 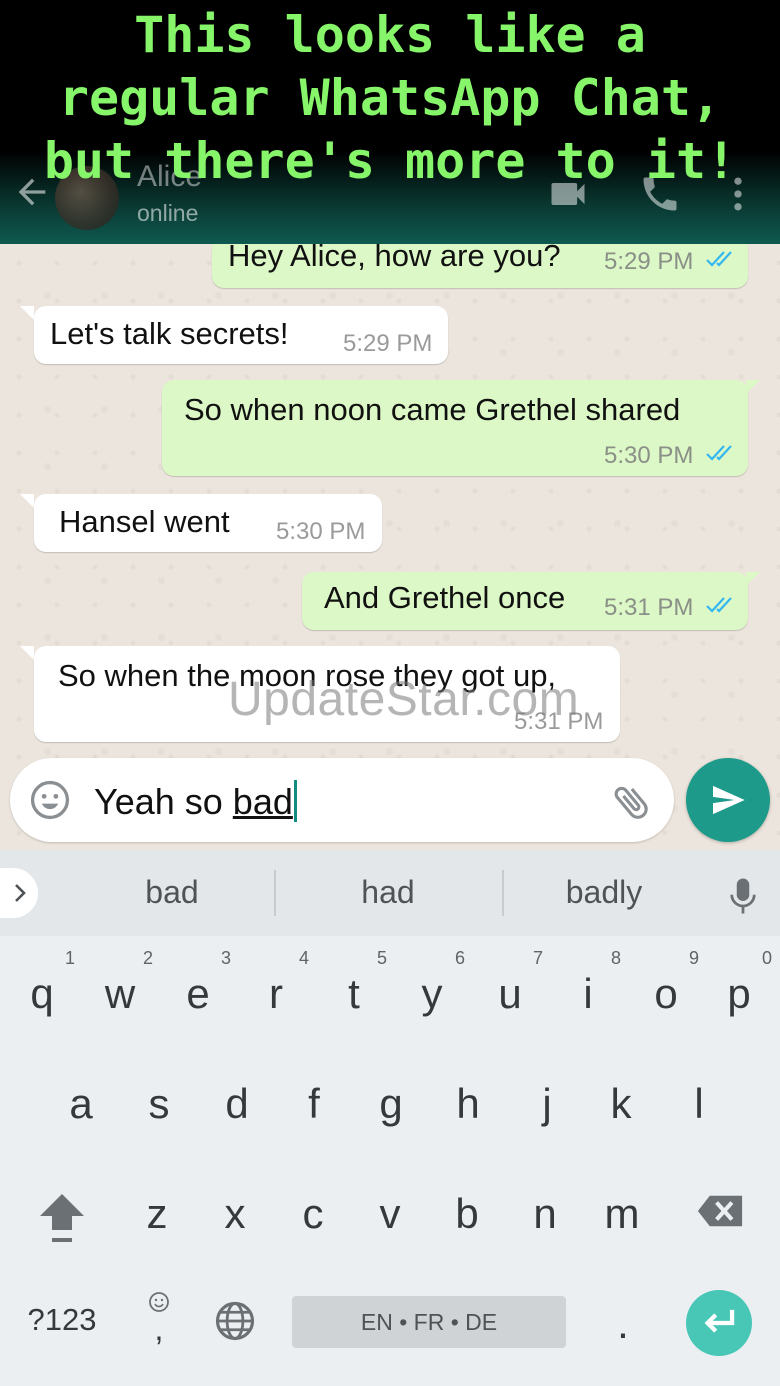 I want to click on period-key: ., so click(x=623, y=1324).